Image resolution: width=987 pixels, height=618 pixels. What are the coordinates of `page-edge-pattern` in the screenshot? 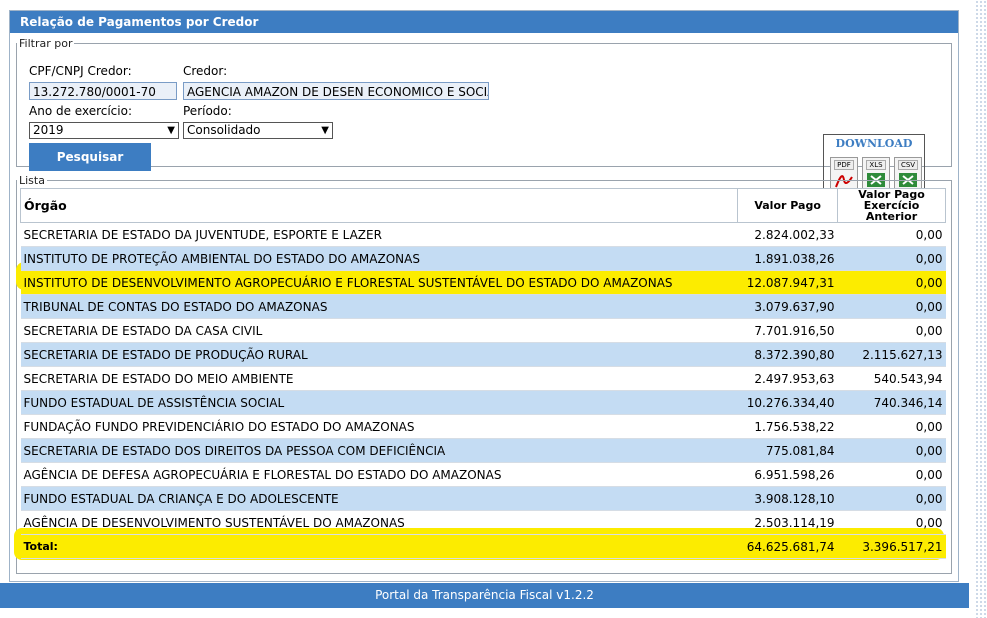 It's located at (981, 309).